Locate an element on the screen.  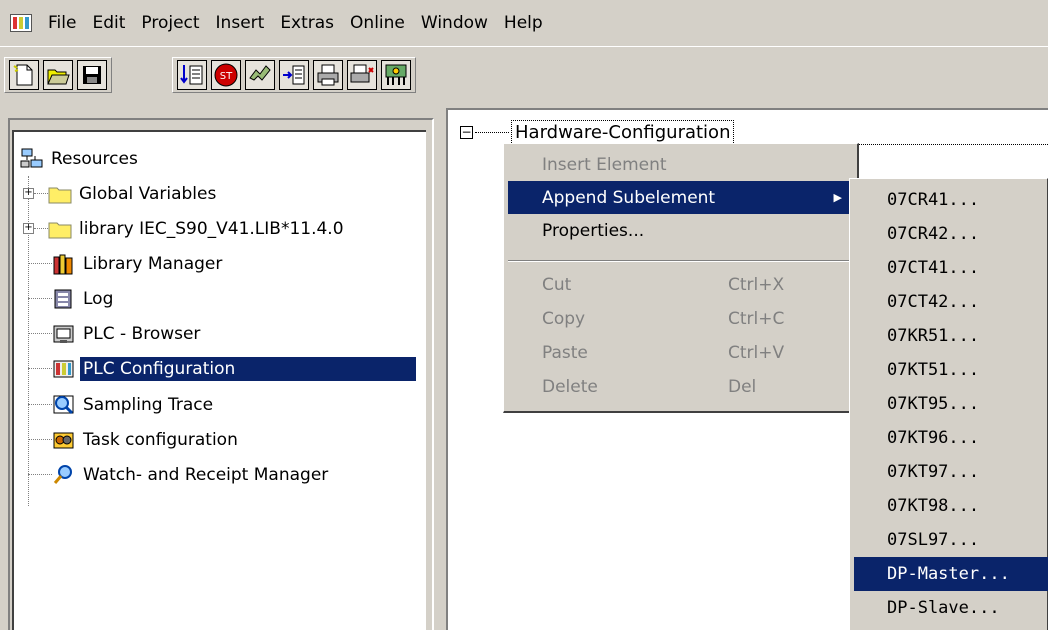
step-icon is located at coordinates (294, 75).